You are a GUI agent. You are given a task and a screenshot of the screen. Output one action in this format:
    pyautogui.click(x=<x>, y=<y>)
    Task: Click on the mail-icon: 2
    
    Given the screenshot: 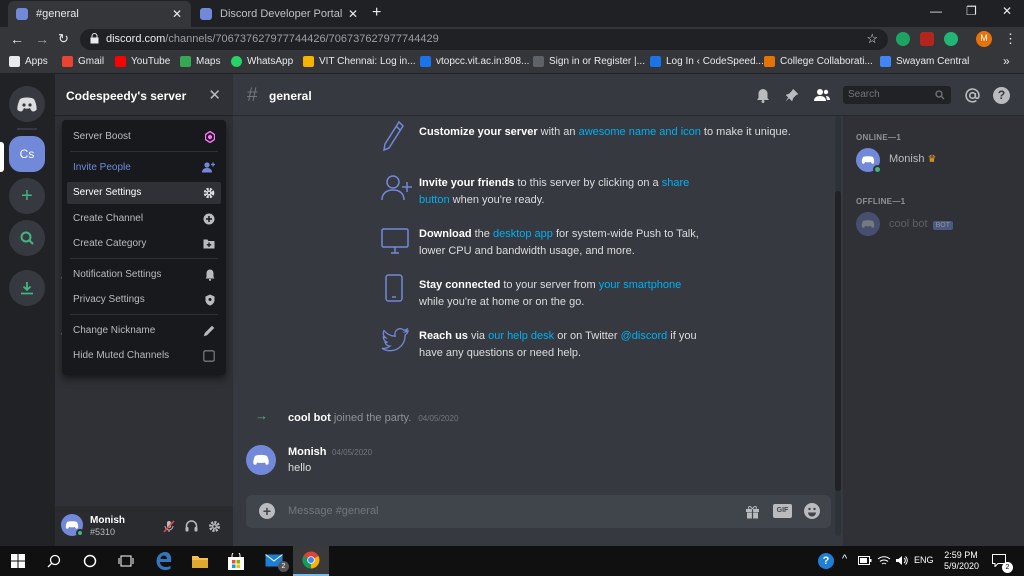 What is the action you would take?
    pyautogui.click(x=275, y=561)
    